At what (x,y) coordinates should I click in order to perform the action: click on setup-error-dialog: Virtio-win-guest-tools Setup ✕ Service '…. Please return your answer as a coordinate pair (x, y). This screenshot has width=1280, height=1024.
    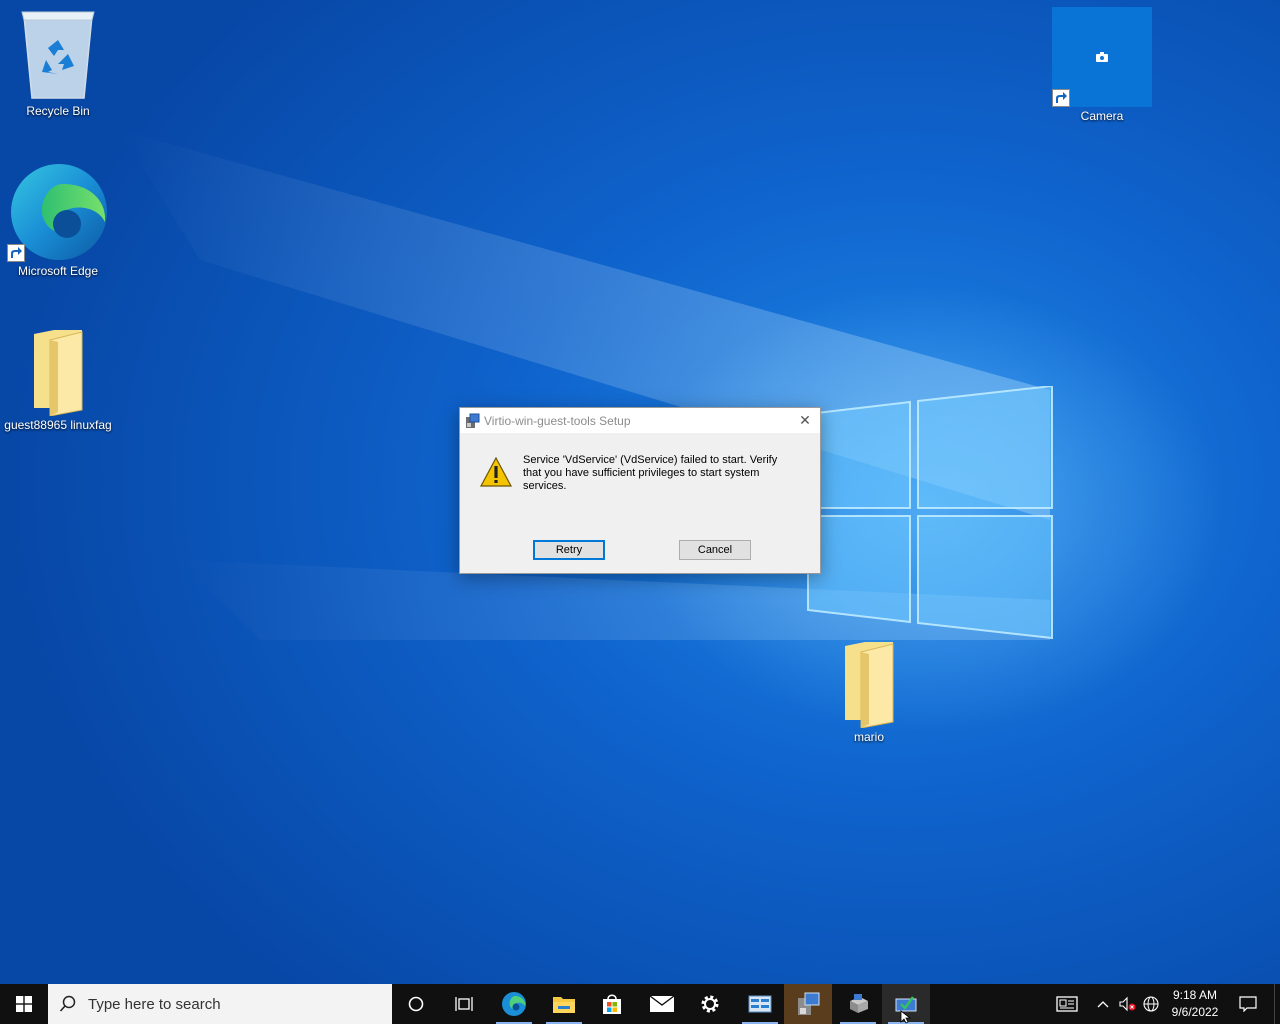
    Looking at the image, I should click on (640, 490).